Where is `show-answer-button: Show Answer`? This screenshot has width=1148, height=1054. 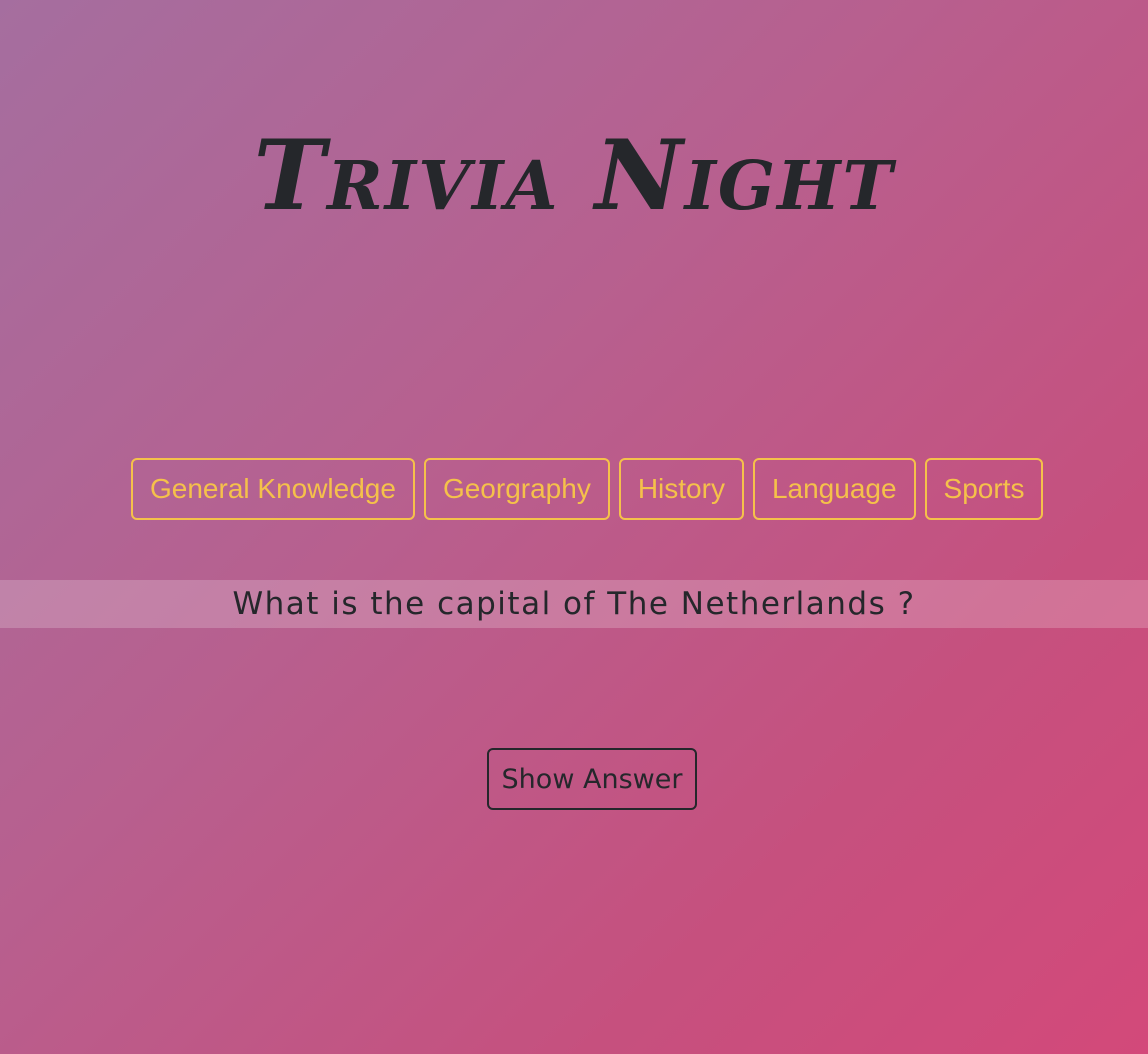
show-answer-button: Show Answer is located at coordinates (592, 779).